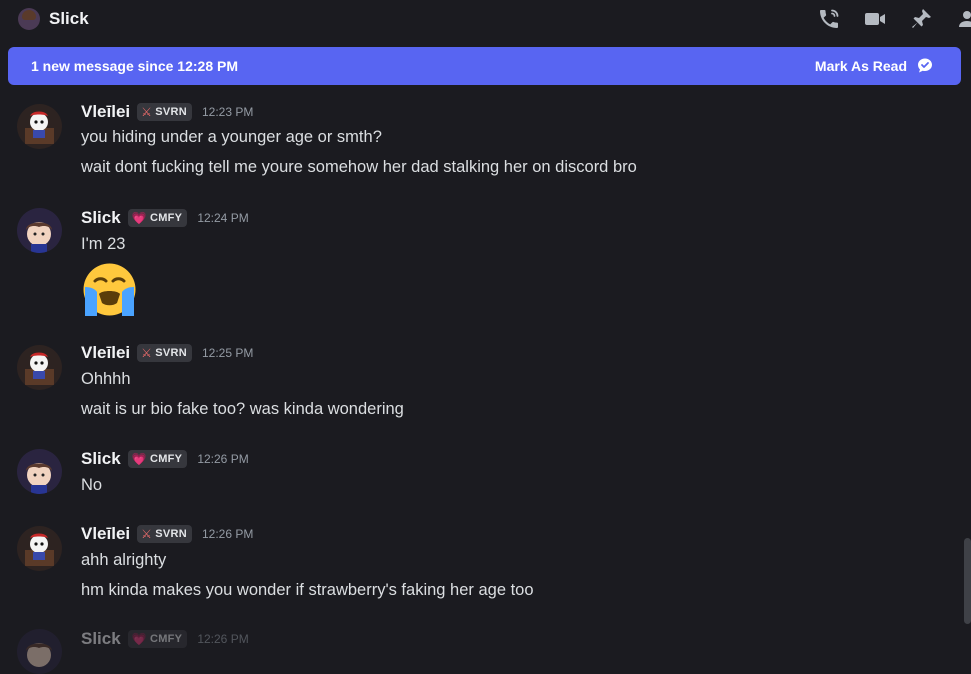 The height and width of the screenshot is (674, 971). Describe the element at coordinates (231, 137) in the screenshot. I see `message-text: you hiding under a younger age or smth?` at that location.